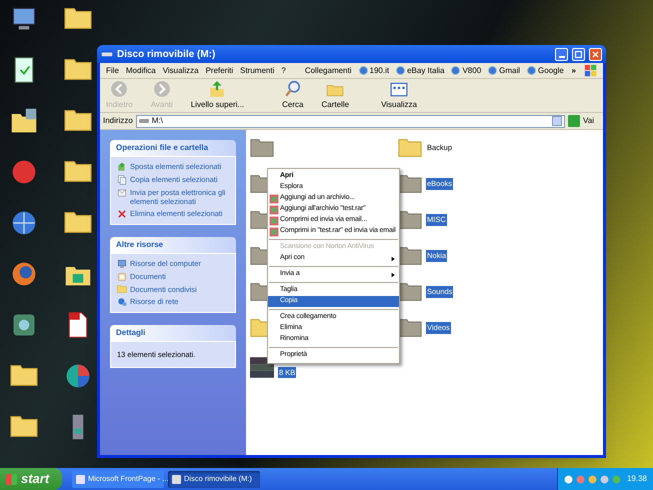 The image size is (653, 490). Describe the element at coordinates (141, 70) in the screenshot. I see `menu-item: Modifica` at that location.